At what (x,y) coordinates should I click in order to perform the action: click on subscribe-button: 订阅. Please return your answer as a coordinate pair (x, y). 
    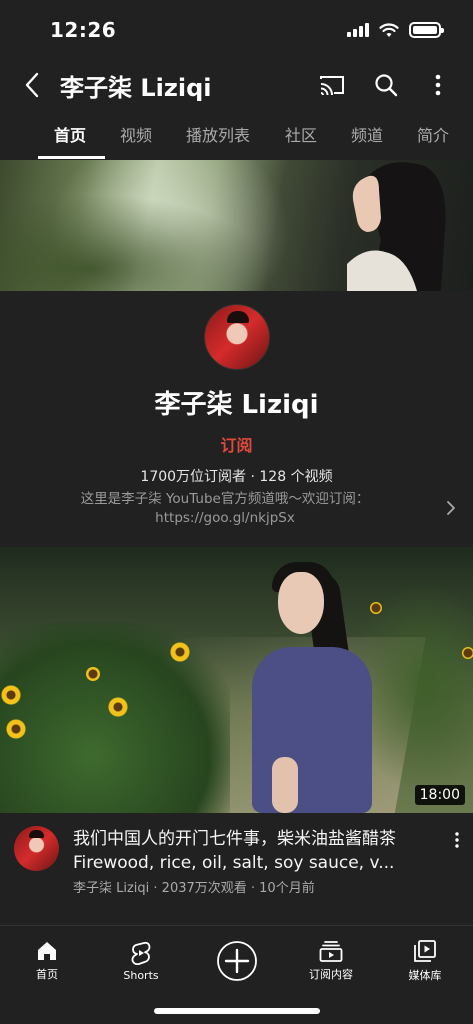
    Looking at the image, I should click on (236, 444).